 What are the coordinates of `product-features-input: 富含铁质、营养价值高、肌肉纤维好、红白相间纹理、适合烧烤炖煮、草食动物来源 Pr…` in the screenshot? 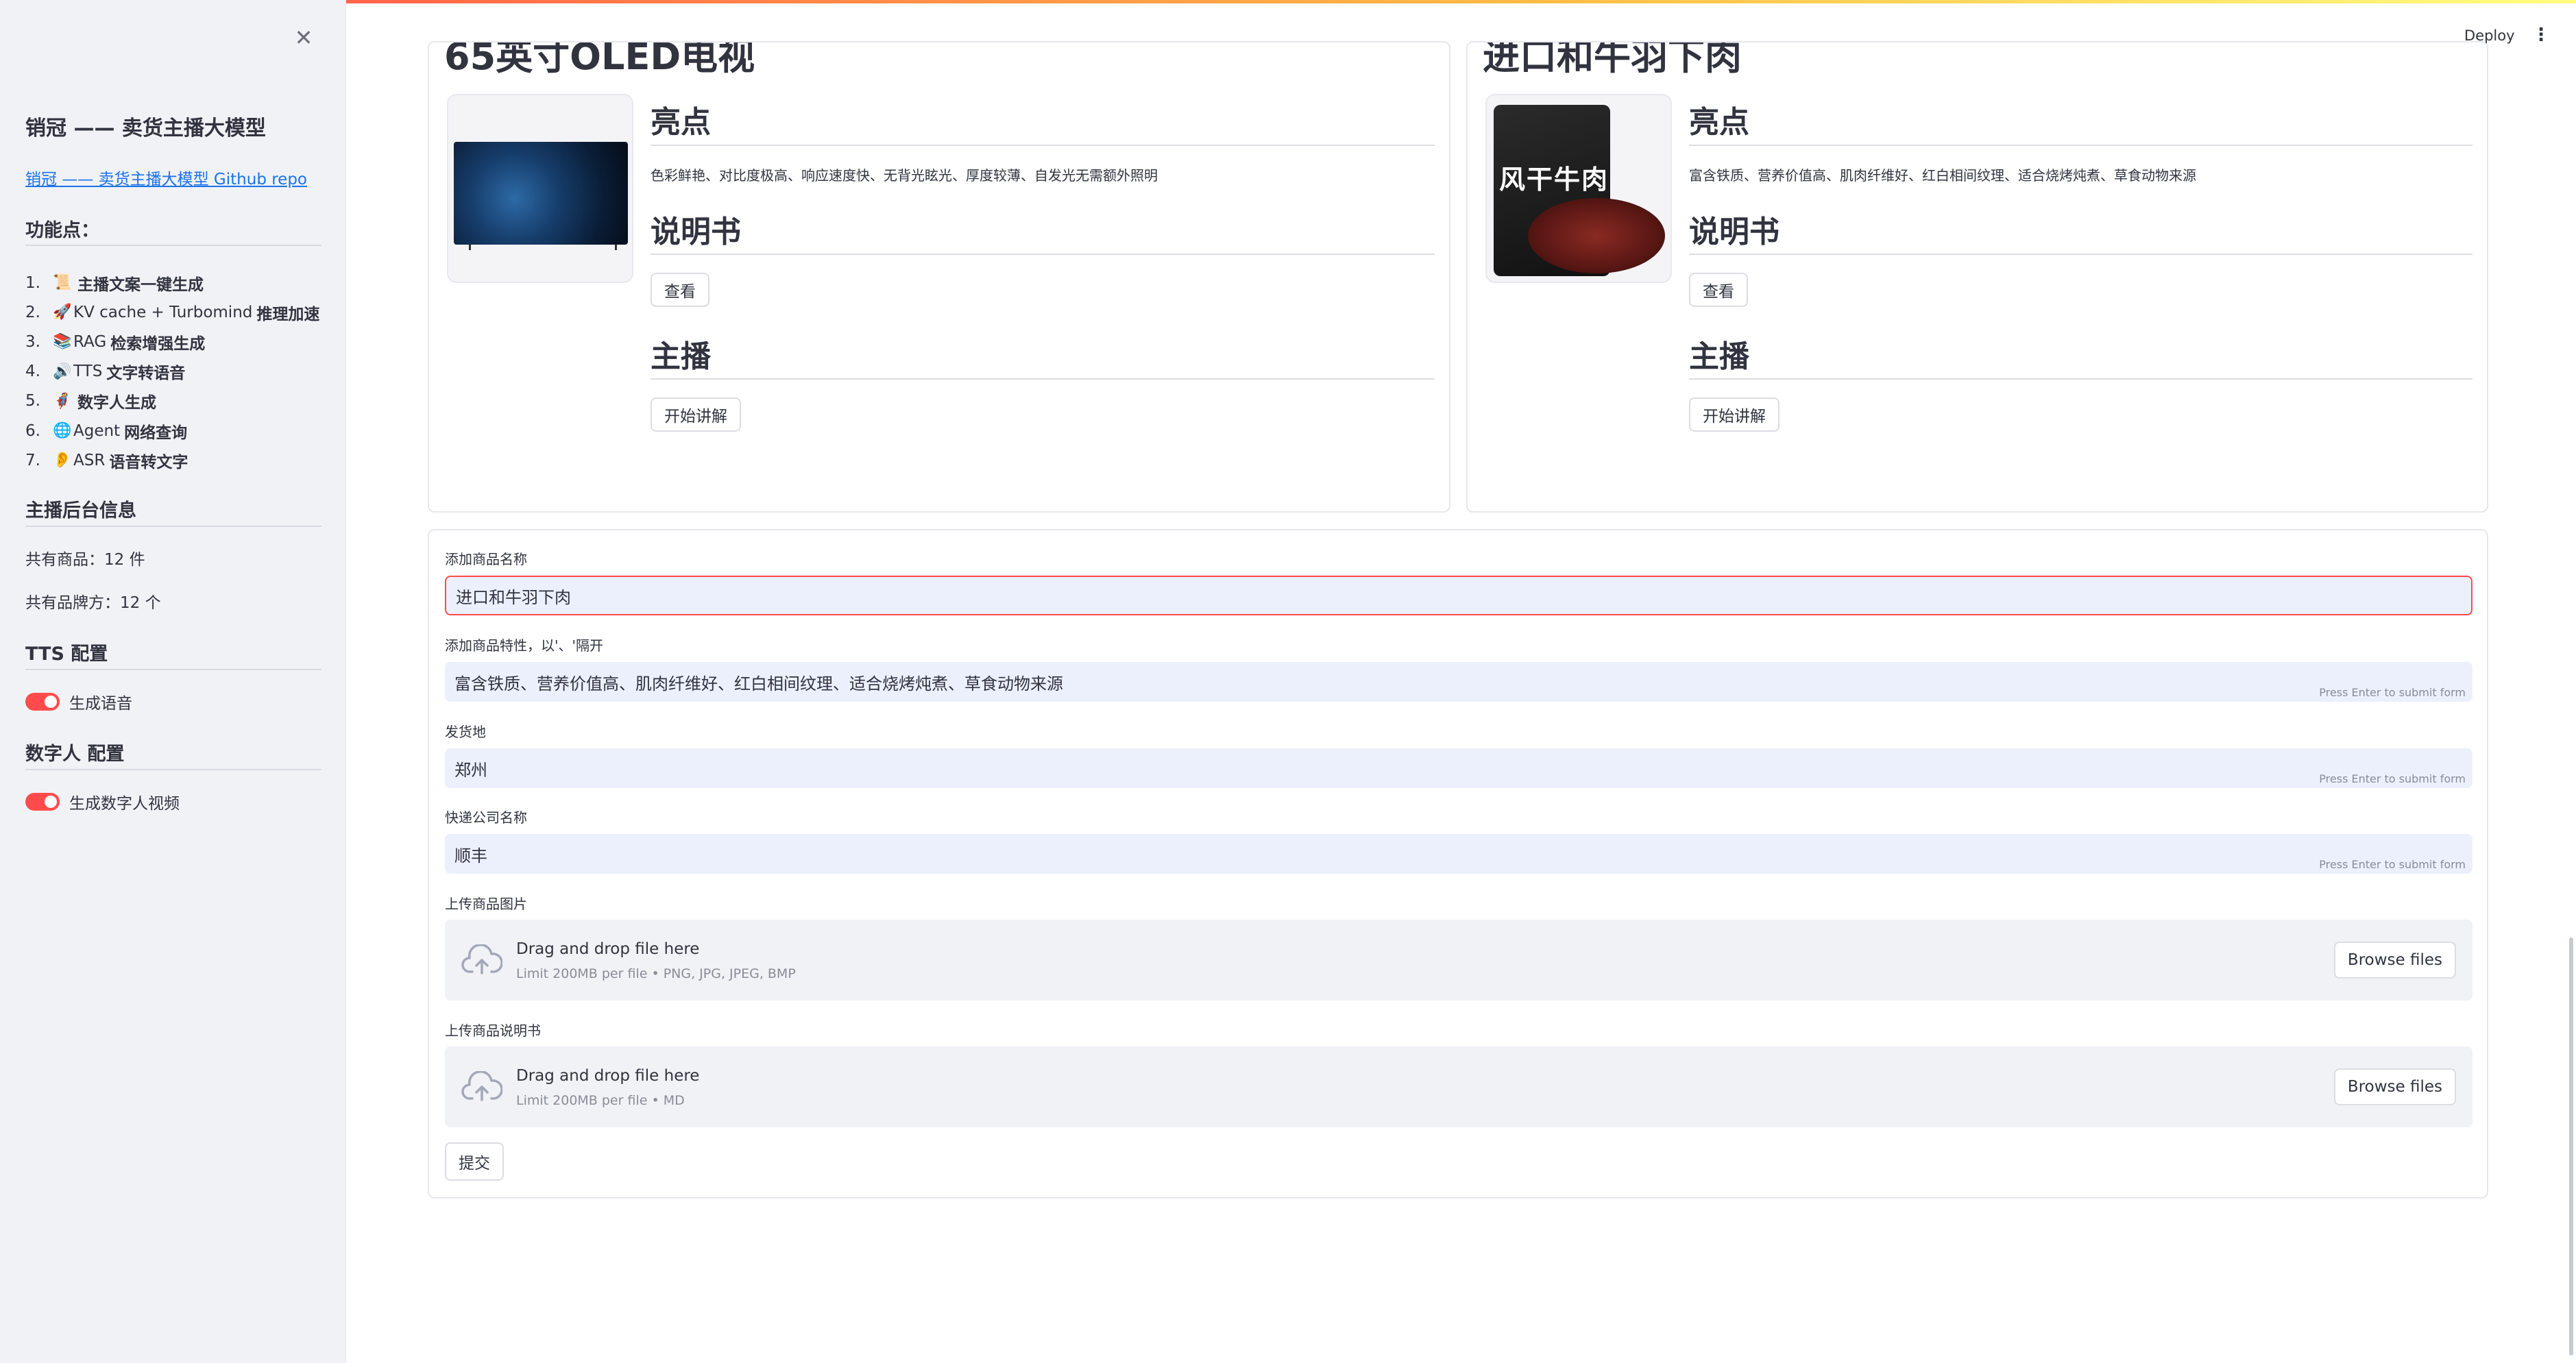 It's located at (1458, 682).